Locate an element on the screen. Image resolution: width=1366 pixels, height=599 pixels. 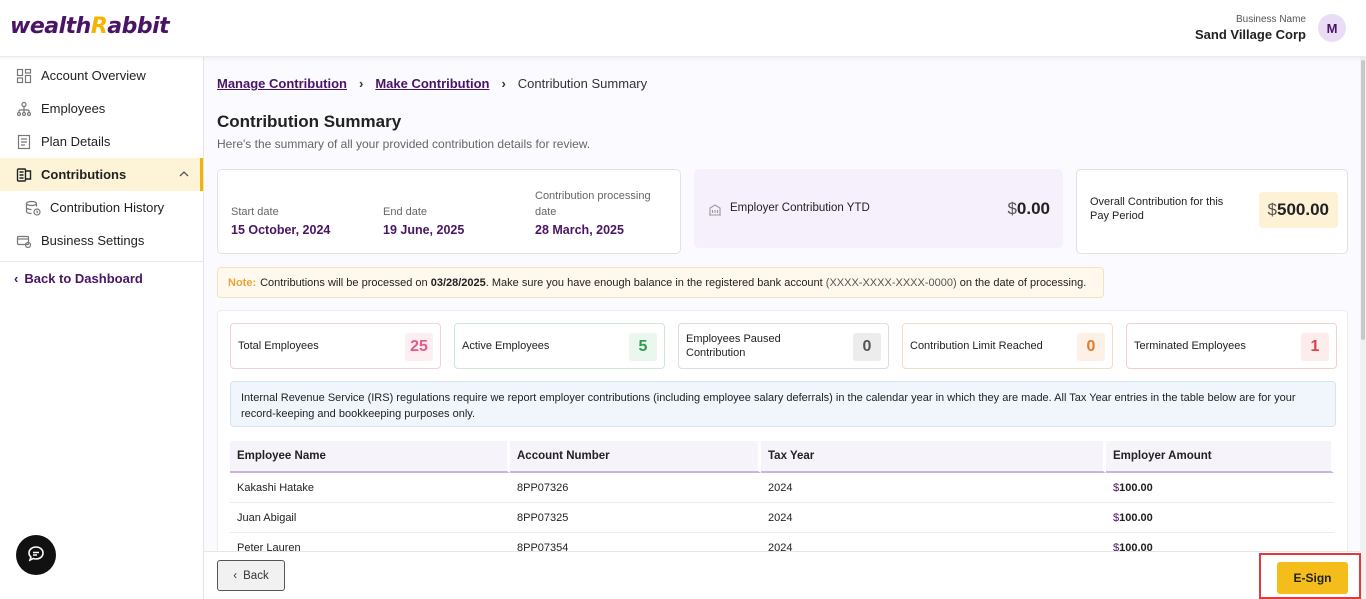
start-date: Start date 15 October, 2024 is located at coordinates (280, 220).